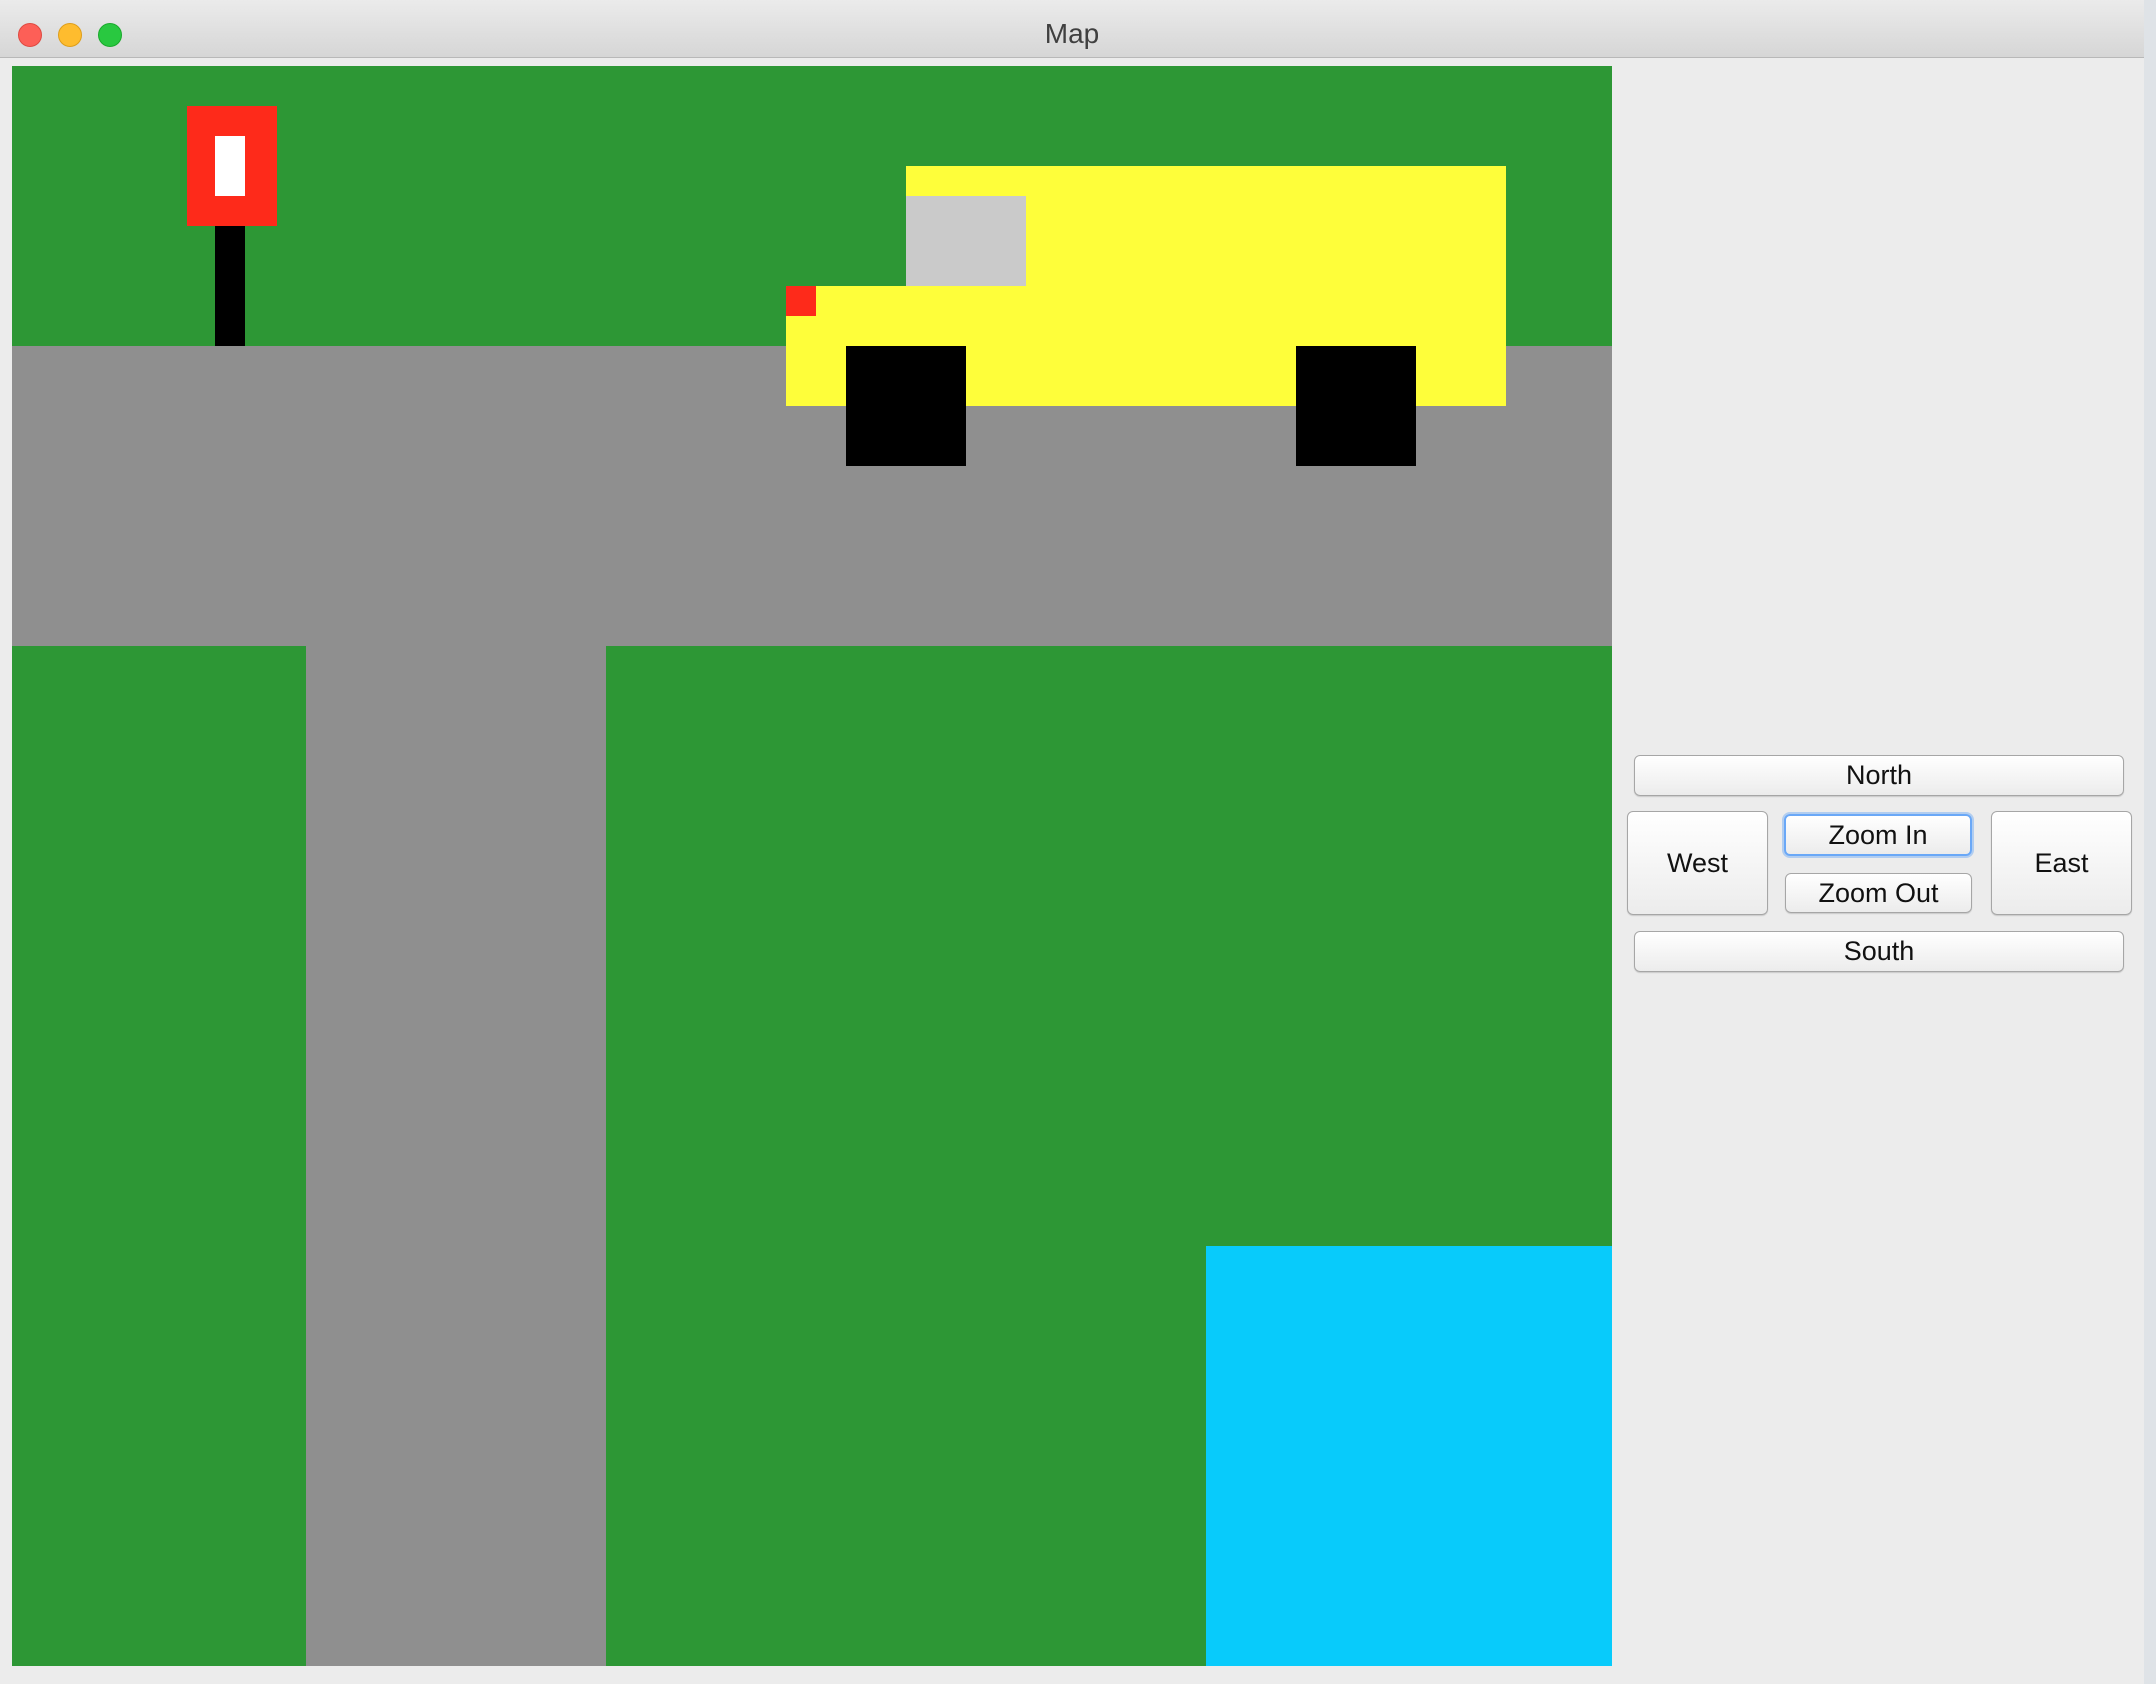 The height and width of the screenshot is (1684, 2156). What do you see at coordinates (1697, 863) in the screenshot?
I see `west-button: West` at bounding box center [1697, 863].